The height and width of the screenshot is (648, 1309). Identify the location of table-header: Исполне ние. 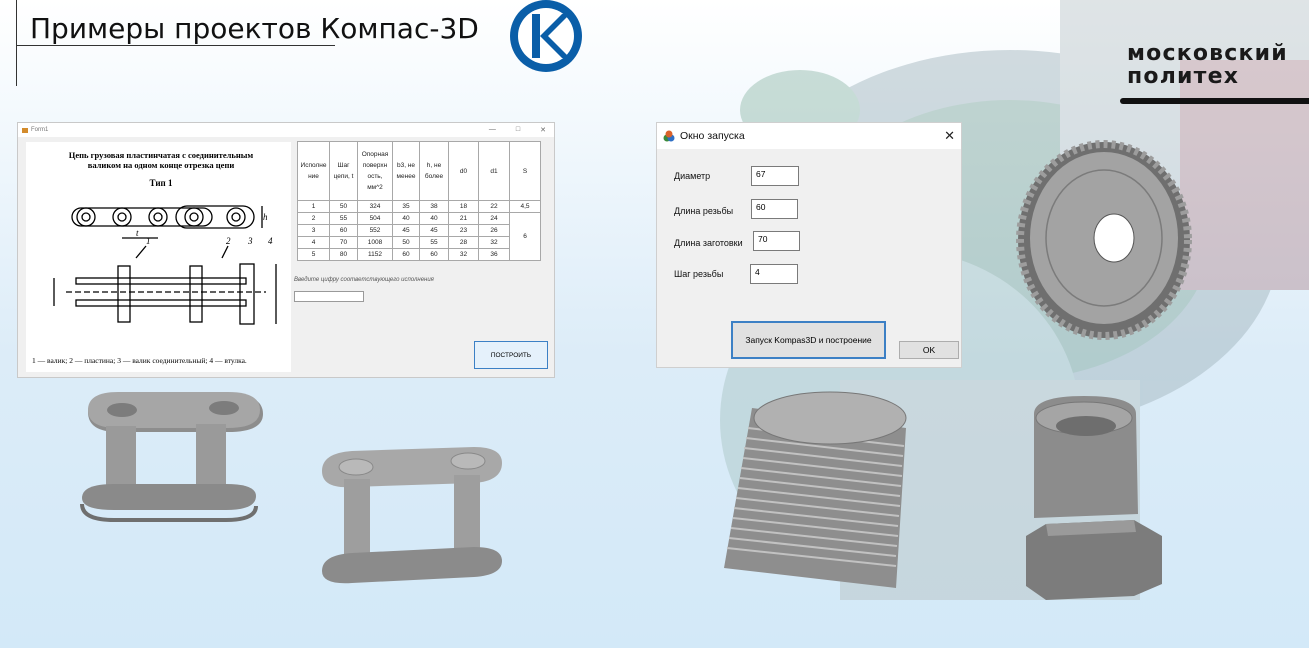
(313, 171).